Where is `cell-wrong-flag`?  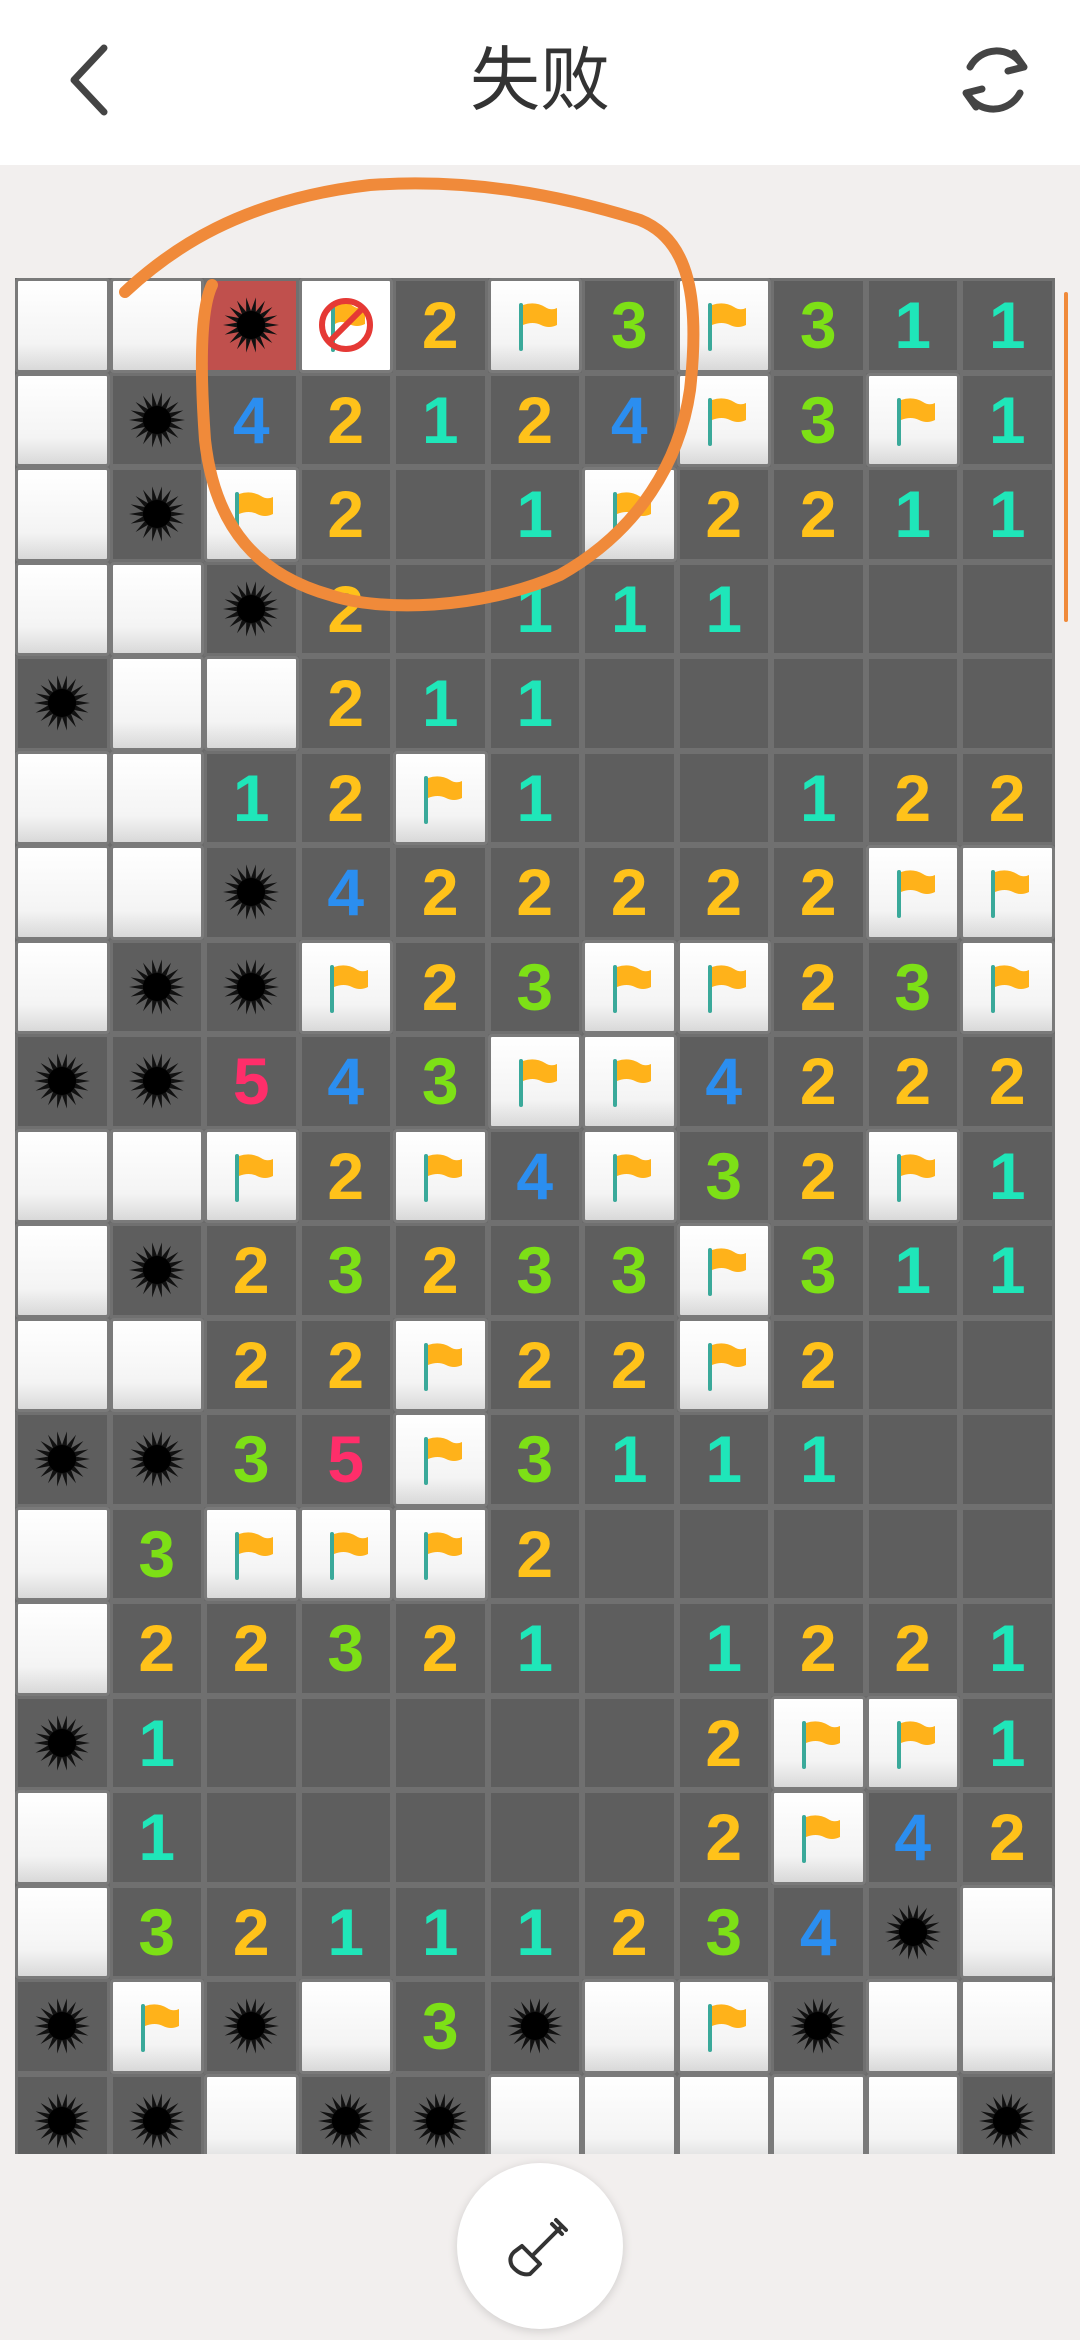
cell-wrong-flag is located at coordinates (345, 325).